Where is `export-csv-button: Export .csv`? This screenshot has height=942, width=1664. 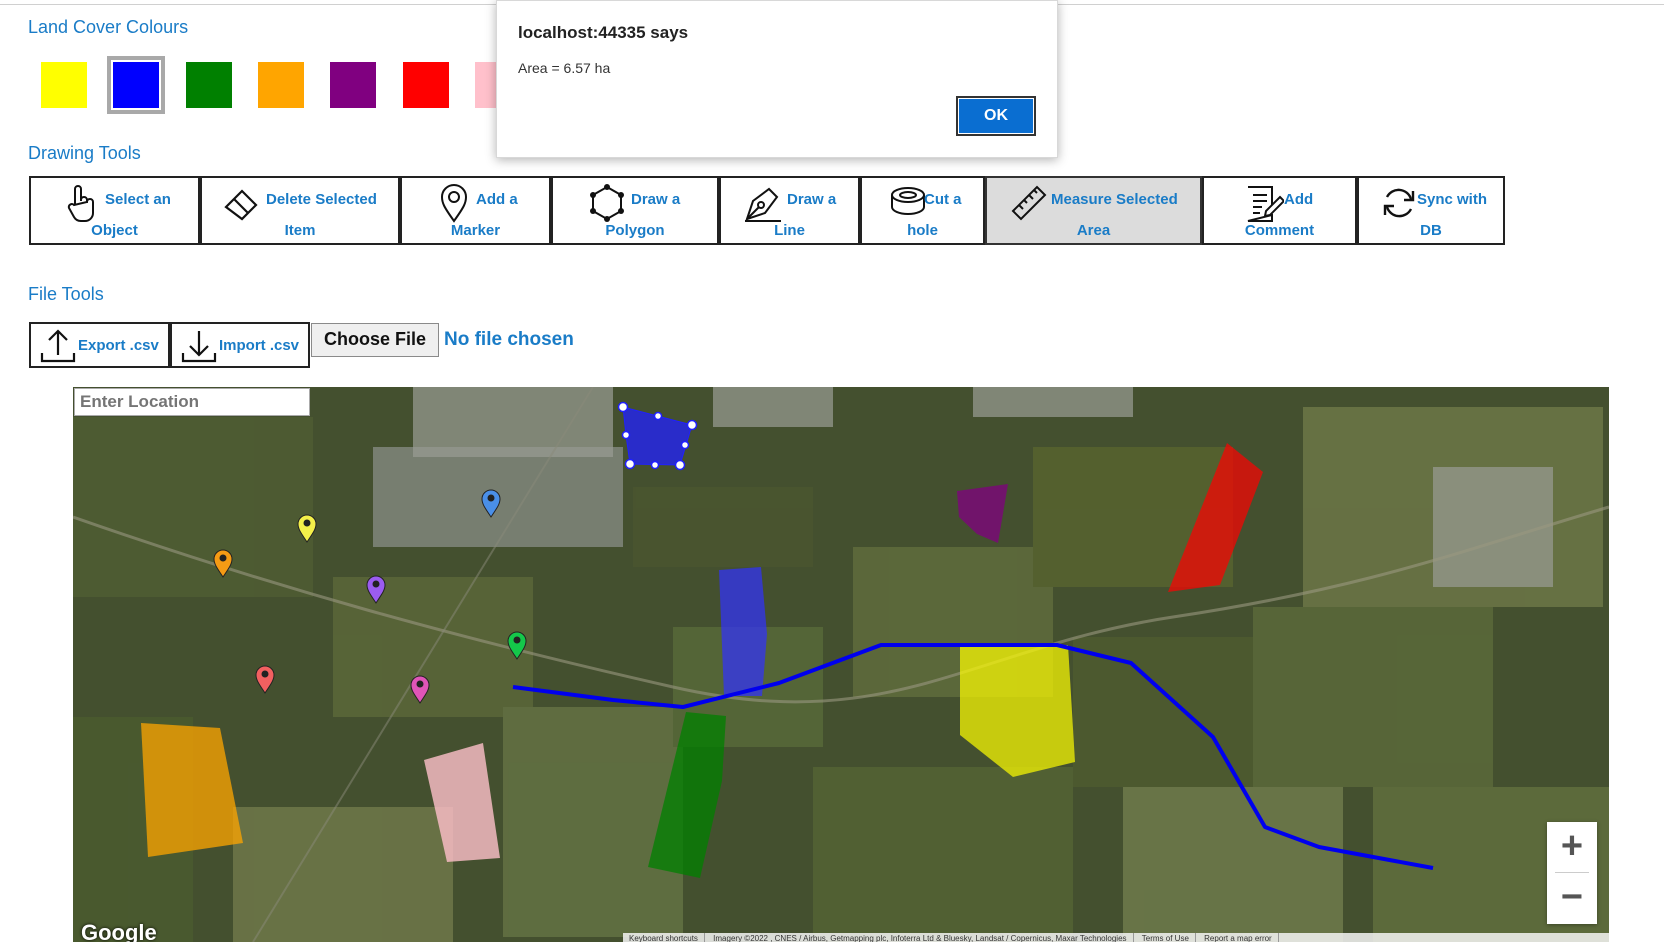
export-csv-button: Export .csv is located at coordinates (99, 345).